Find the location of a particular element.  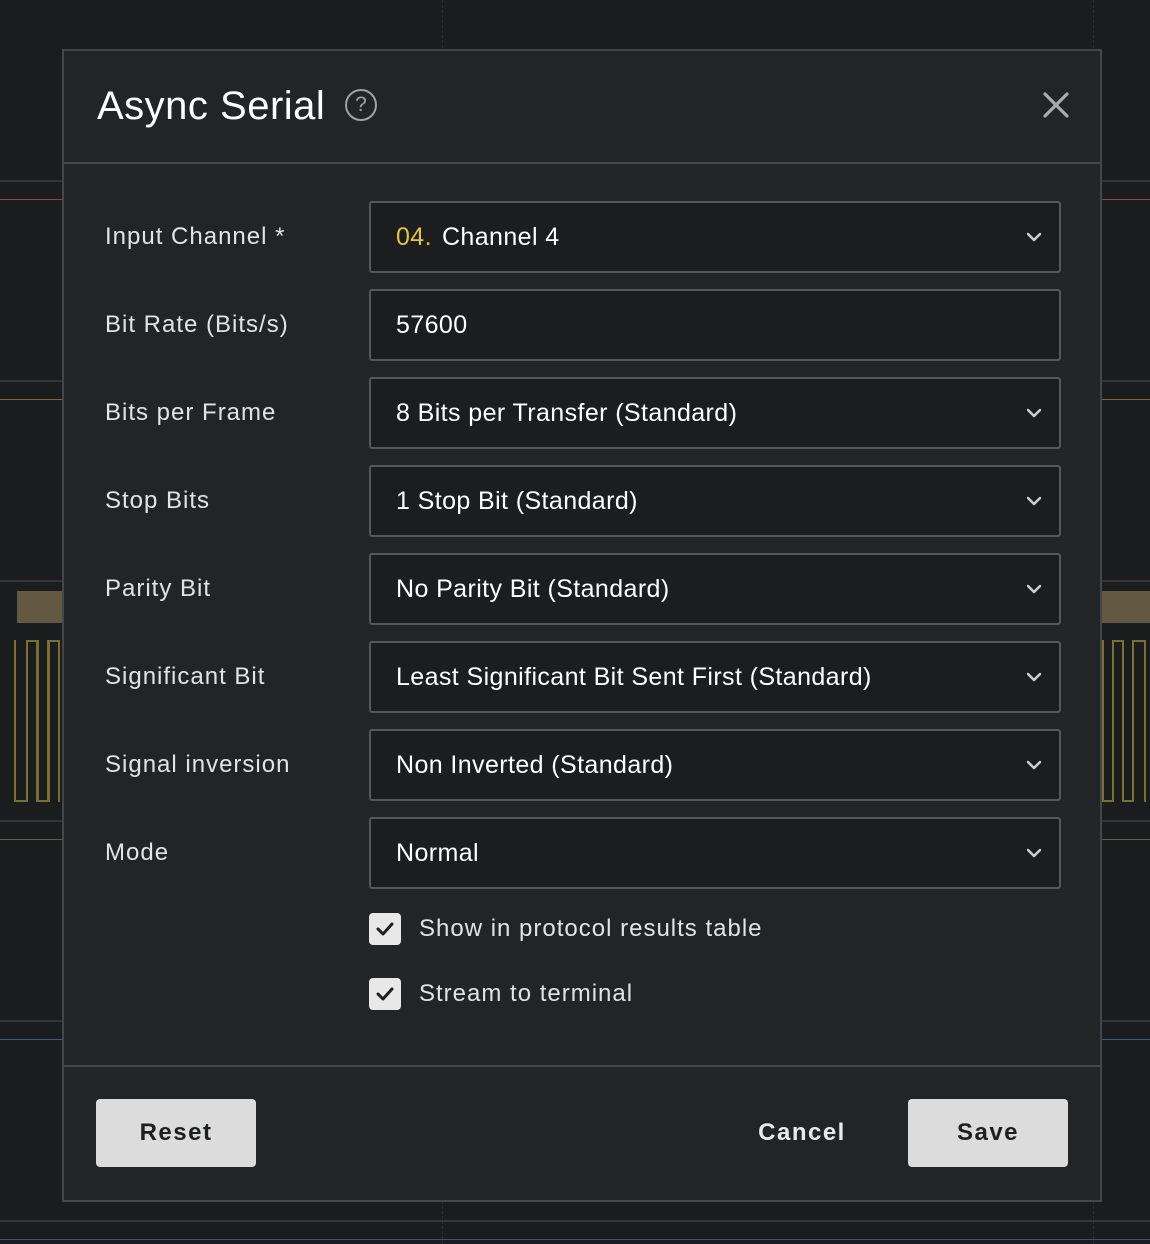

form-row-bit-rate: Bit Rate (Bits/s) 57600 is located at coordinates (582, 325).